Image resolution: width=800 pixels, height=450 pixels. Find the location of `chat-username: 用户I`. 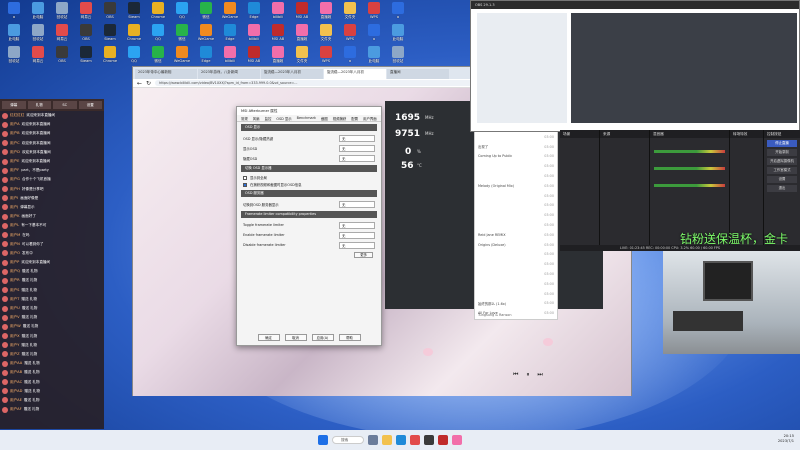

chat-username: 用户I is located at coordinates (14, 198).